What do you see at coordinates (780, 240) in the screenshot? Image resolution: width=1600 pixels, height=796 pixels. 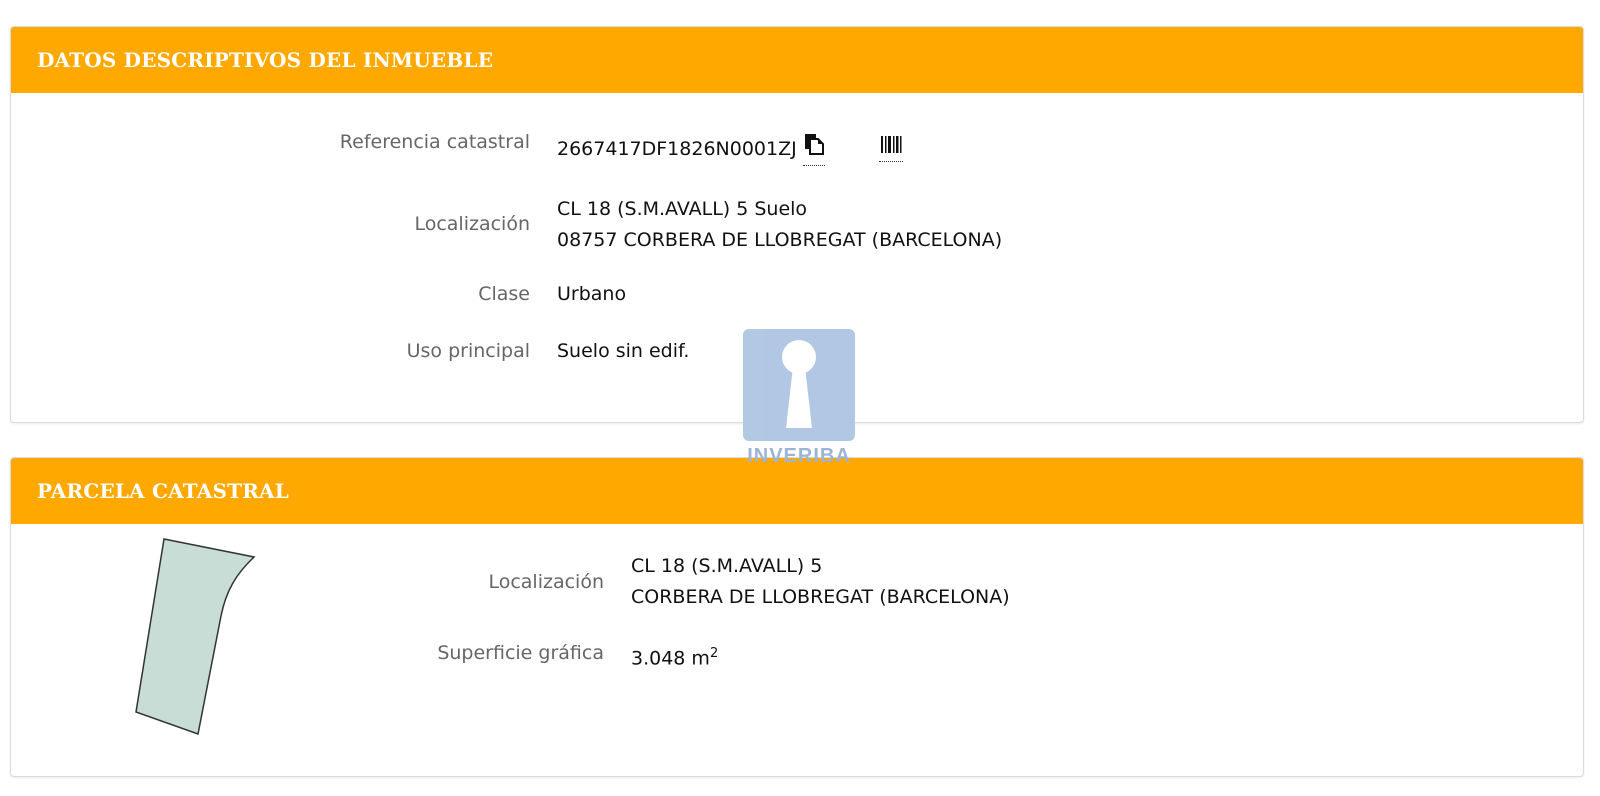 I see `localizacion-line2: 08757 CORBERA DE LLOBREGAT (BARCELONA)` at bounding box center [780, 240].